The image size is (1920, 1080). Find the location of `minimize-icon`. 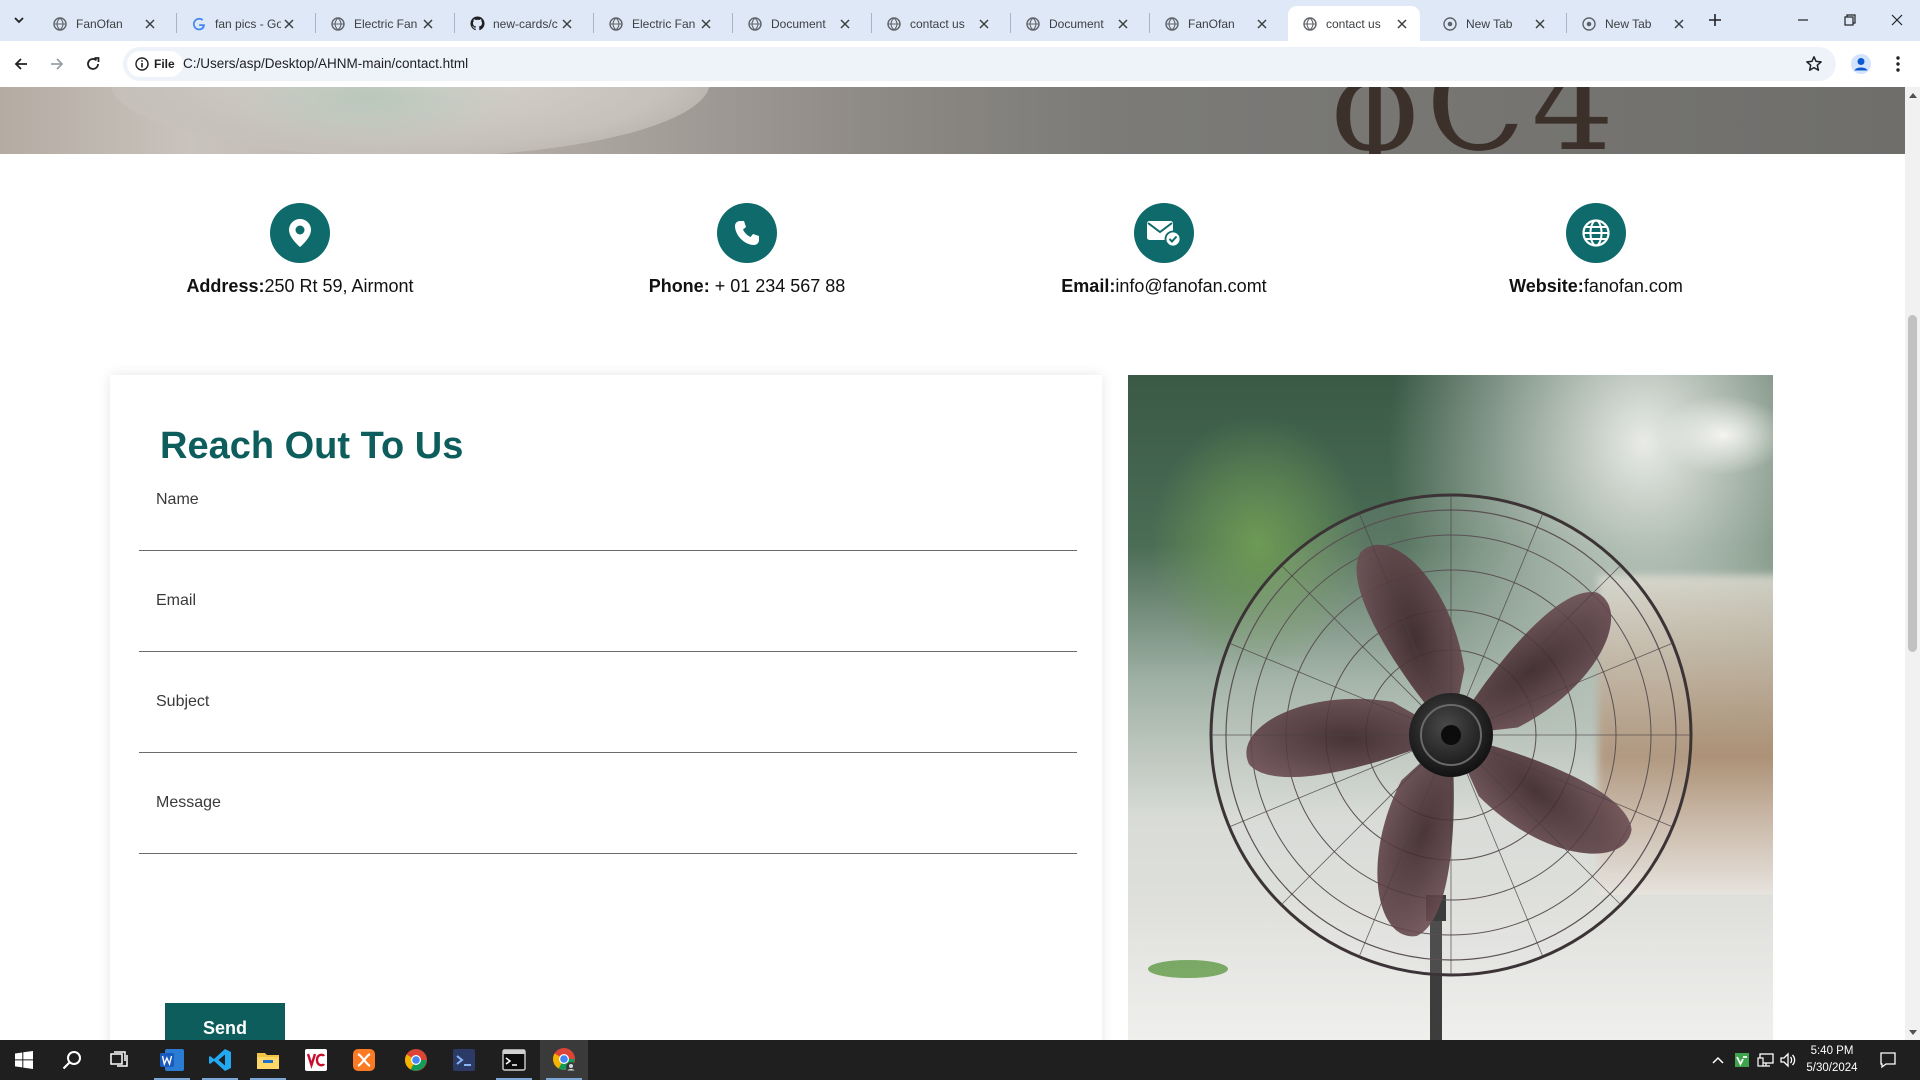

minimize-icon is located at coordinates (1803, 20).